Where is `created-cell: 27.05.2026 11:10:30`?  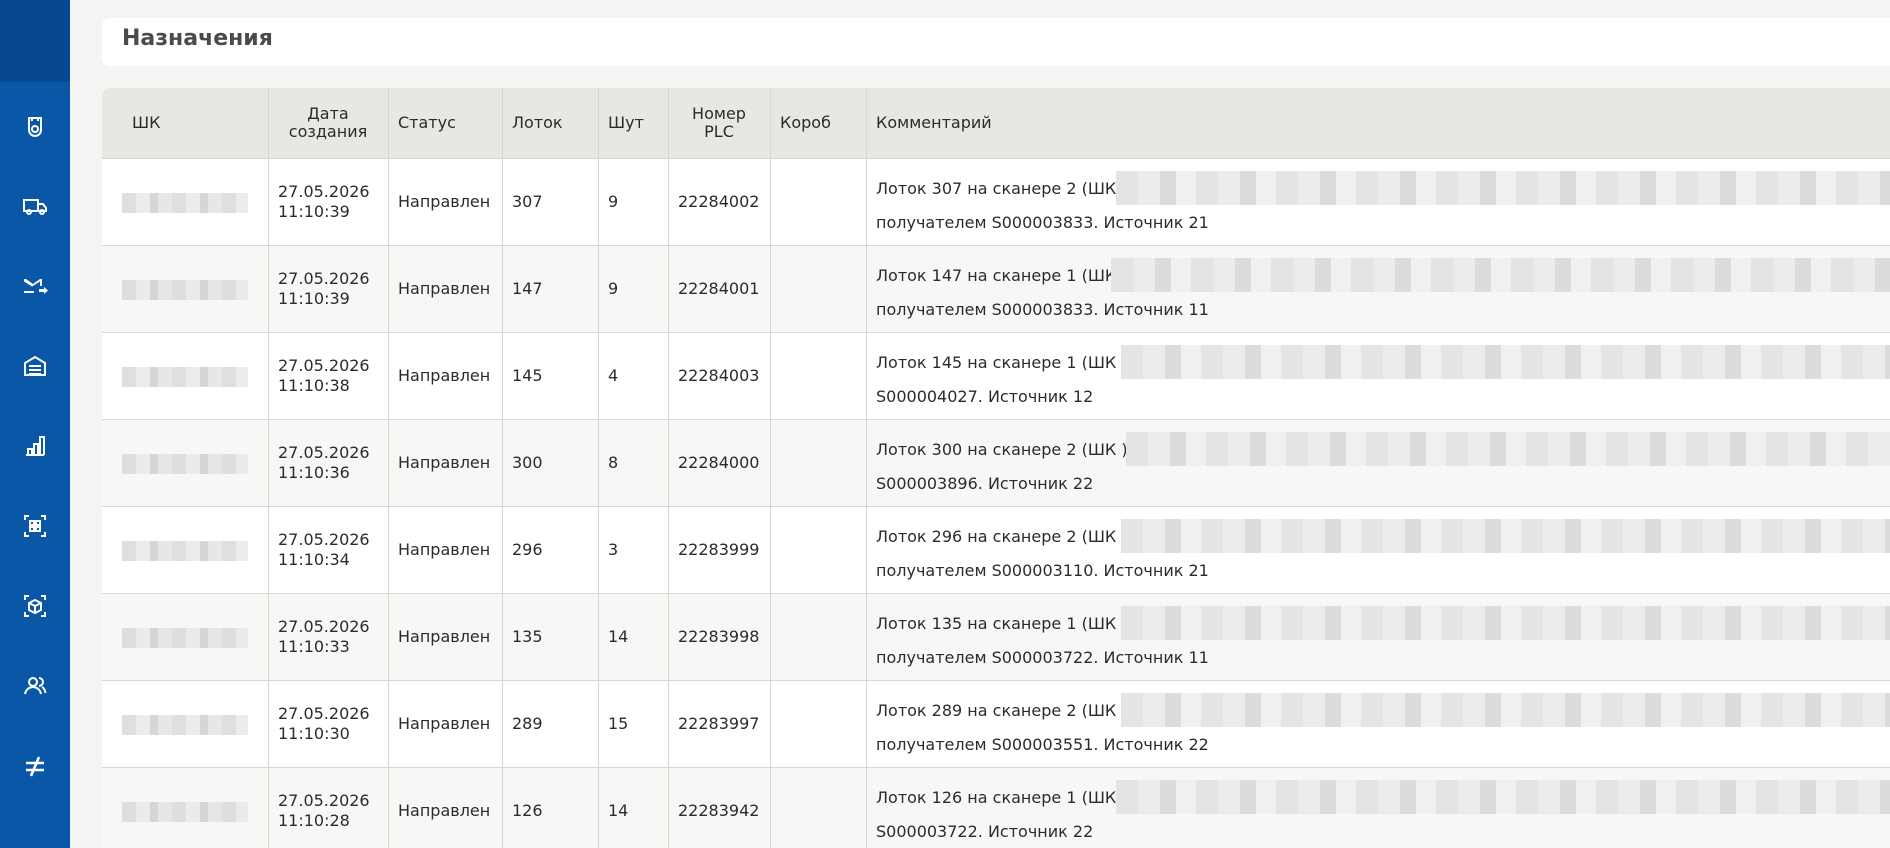
created-cell: 27.05.2026 11:10:30 is located at coordinates (324, 723).